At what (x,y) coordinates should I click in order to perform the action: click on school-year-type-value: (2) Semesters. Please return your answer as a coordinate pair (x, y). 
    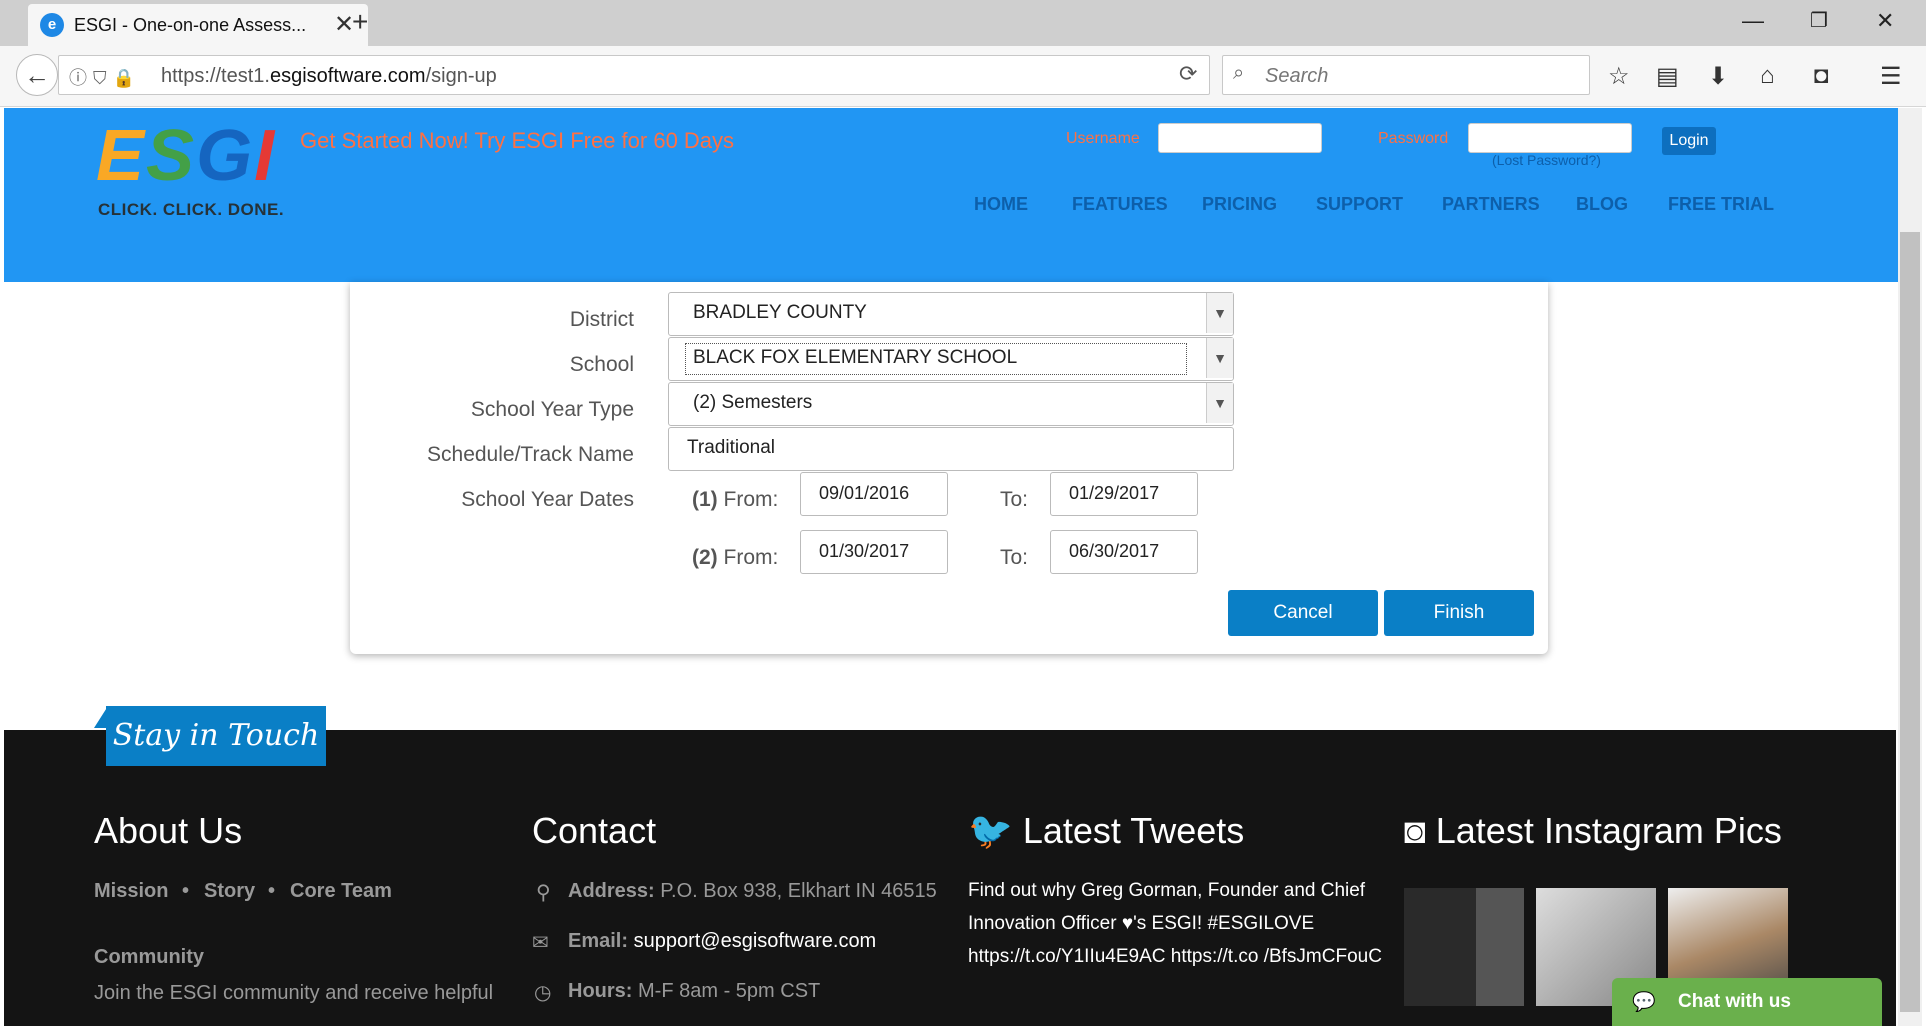
    Looking at the image, I should click on (753, 402).